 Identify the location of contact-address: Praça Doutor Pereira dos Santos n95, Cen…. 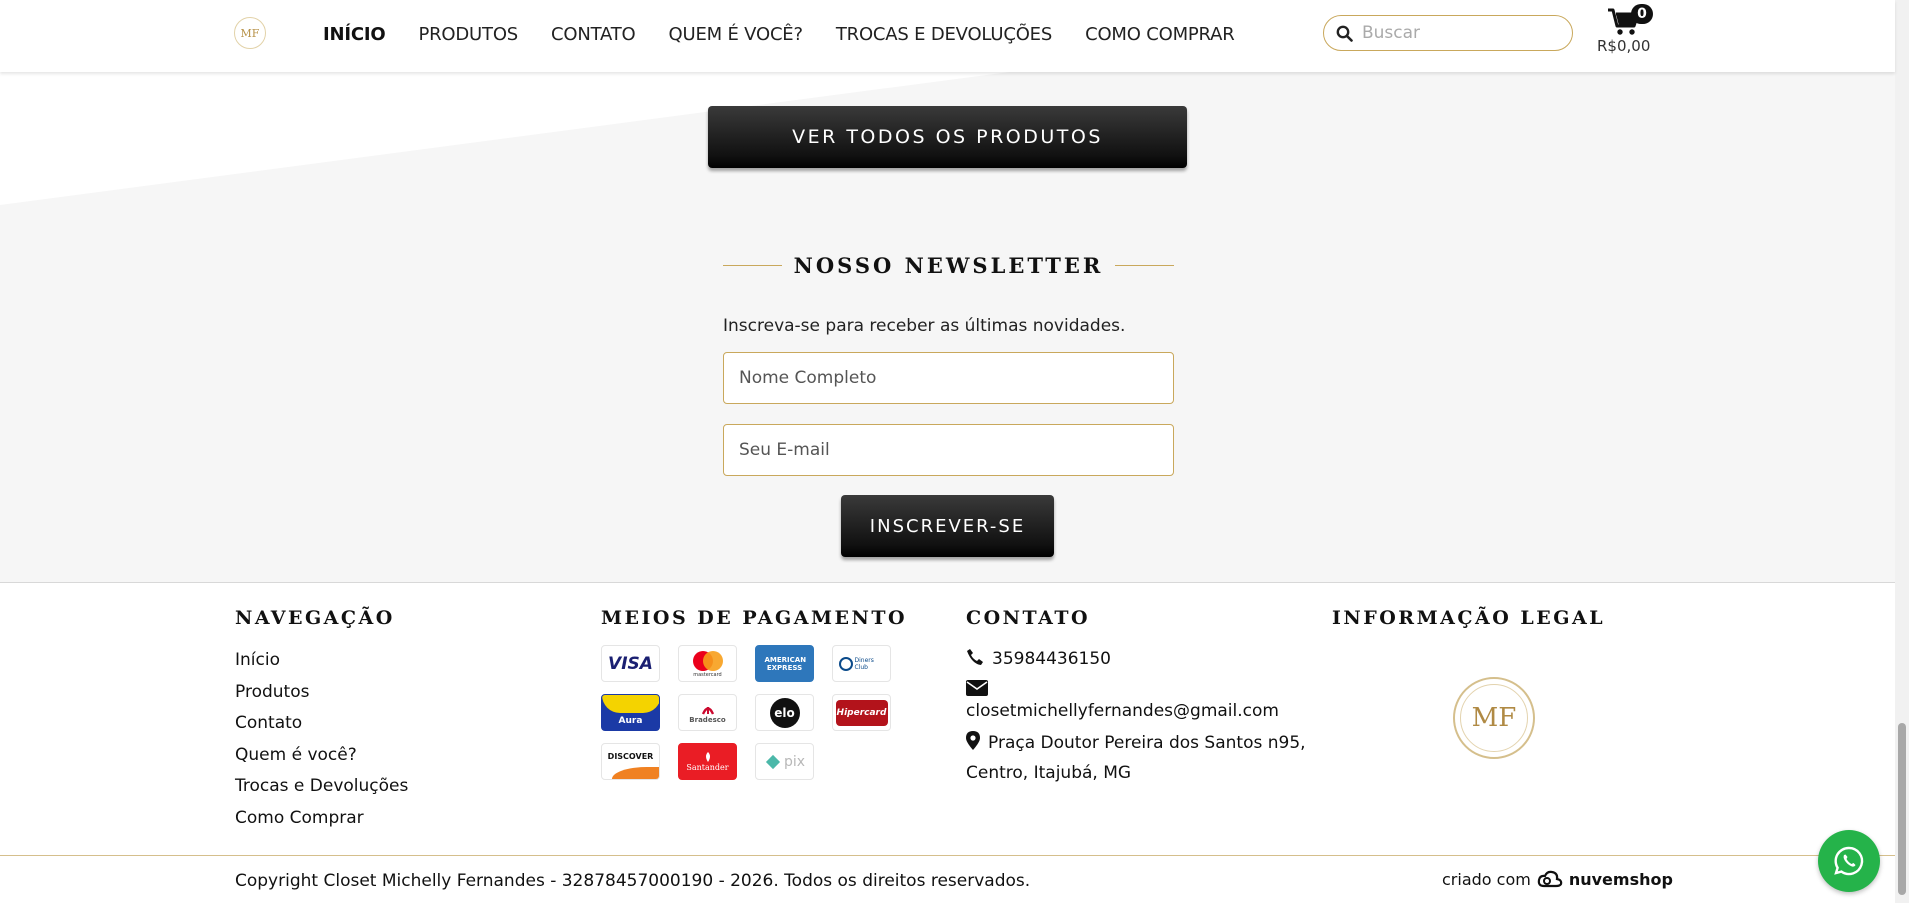
(1136, 758).